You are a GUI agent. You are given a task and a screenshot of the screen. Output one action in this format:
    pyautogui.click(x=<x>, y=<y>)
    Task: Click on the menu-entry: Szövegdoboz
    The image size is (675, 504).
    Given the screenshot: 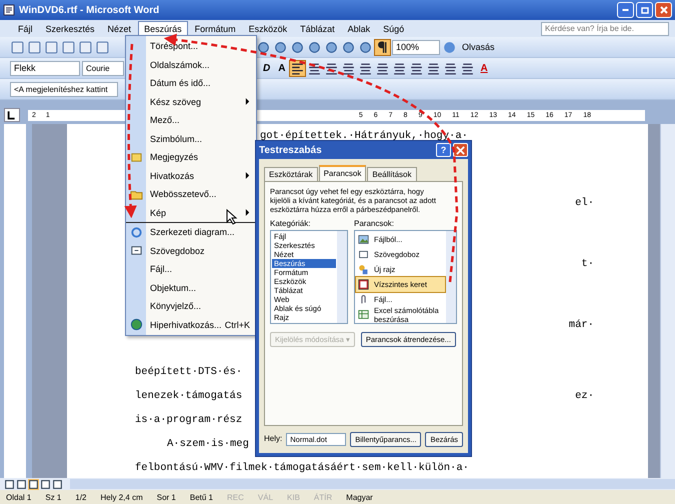 What is the action you would take?
    pyautogui.click(x=191, y=251)
    